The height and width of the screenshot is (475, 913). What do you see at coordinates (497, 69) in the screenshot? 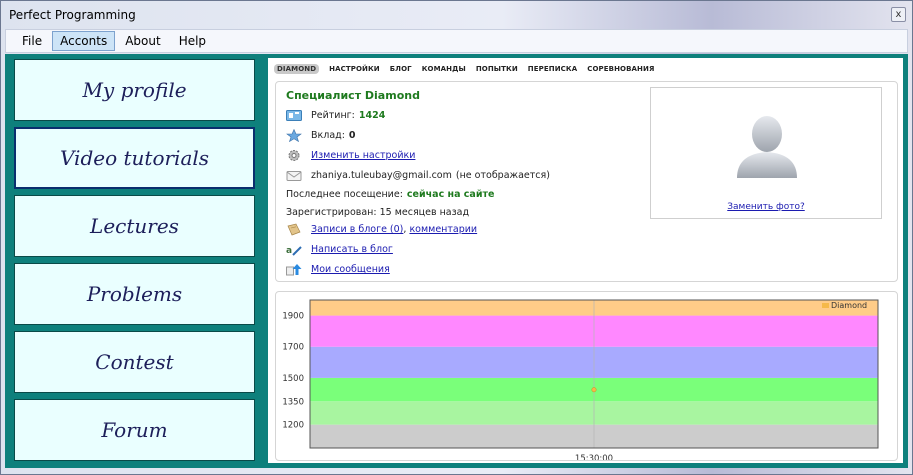
I see `tab-submissions: ПОПЫТКИ` at bounding box center [497, 69].